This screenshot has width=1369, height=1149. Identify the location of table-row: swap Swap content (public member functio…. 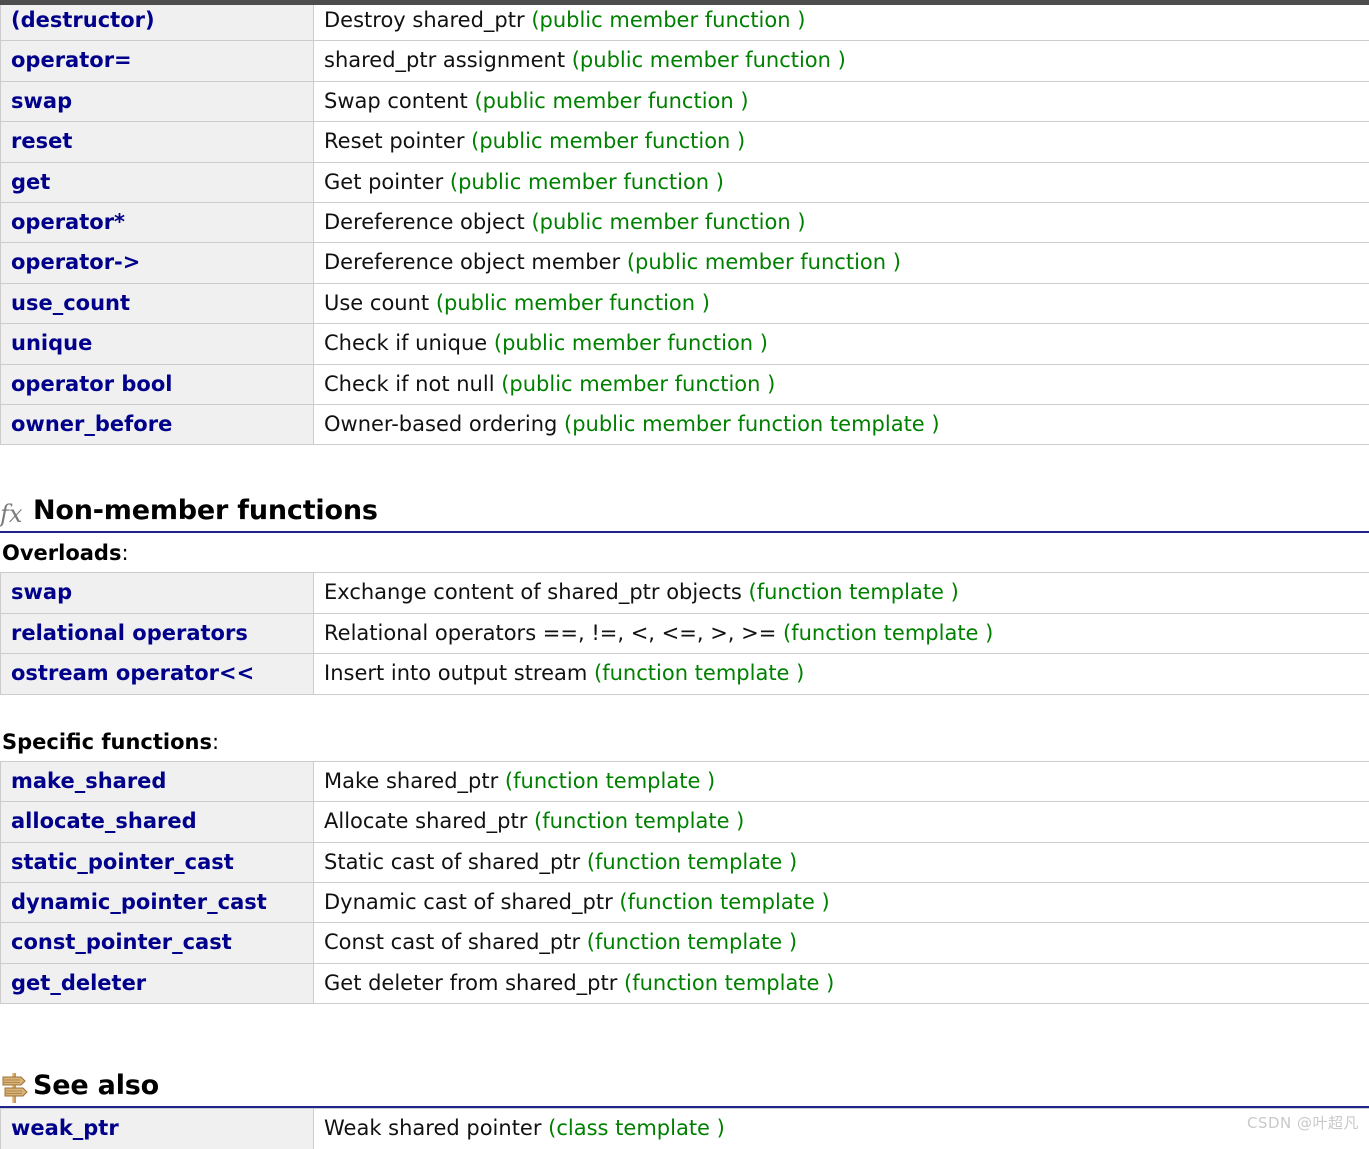
(684, 101).